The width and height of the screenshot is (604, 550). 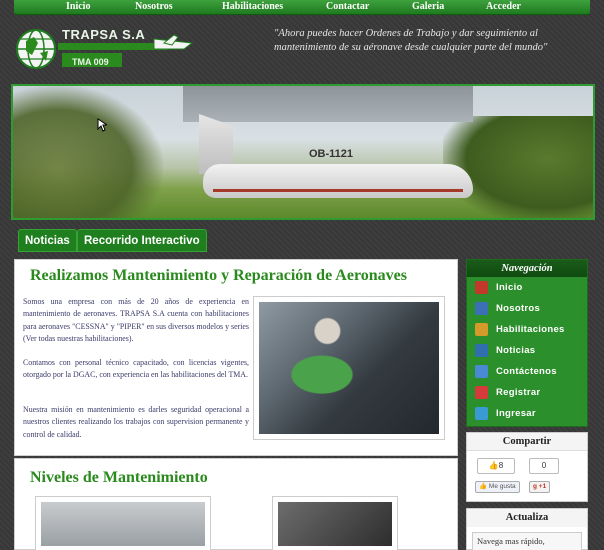 What do you see at coordinates (328, 104) in the screenshot?
I see `hangar-roof` at bounding box center [328, 104].